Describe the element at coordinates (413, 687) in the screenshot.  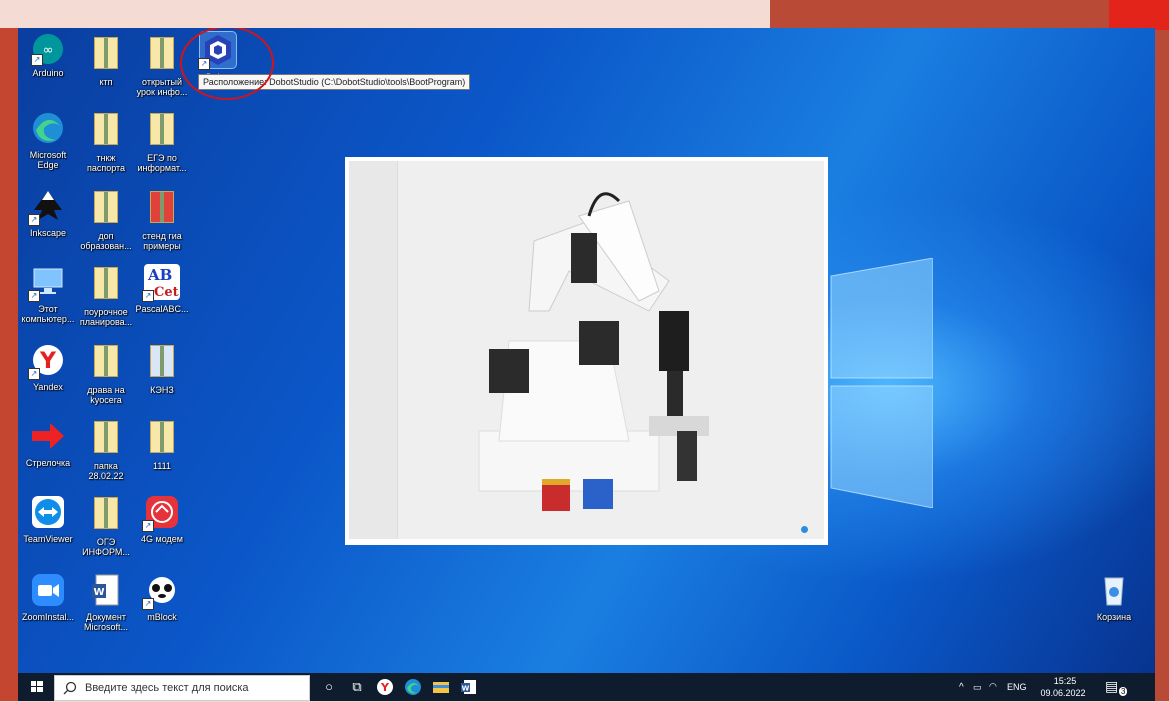
I see `edge-taskbar-icon` at that location.